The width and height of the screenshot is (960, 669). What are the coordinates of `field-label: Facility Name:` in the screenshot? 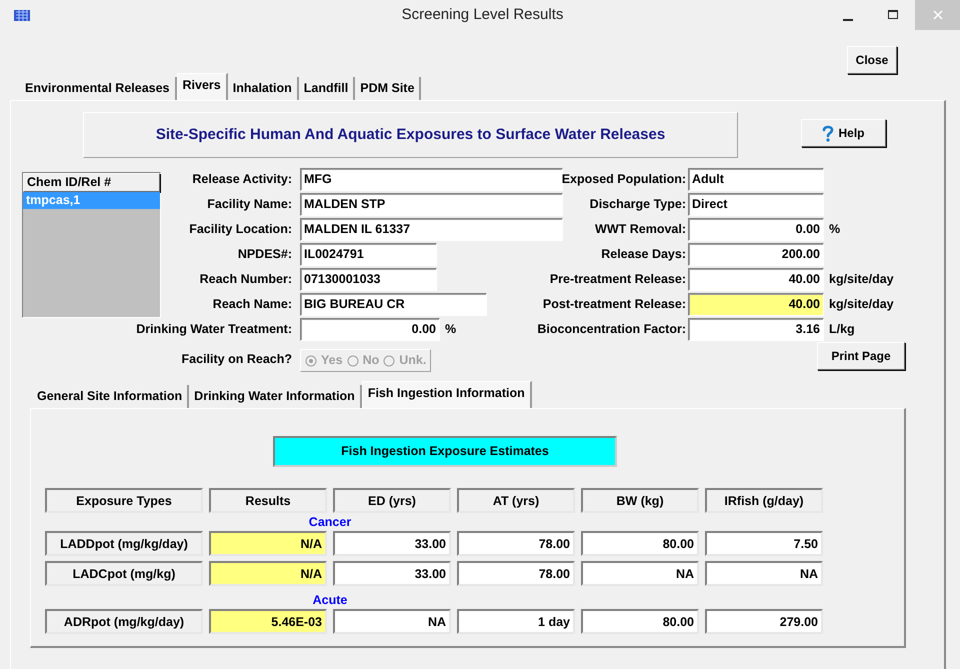 It's located at (249, 205).